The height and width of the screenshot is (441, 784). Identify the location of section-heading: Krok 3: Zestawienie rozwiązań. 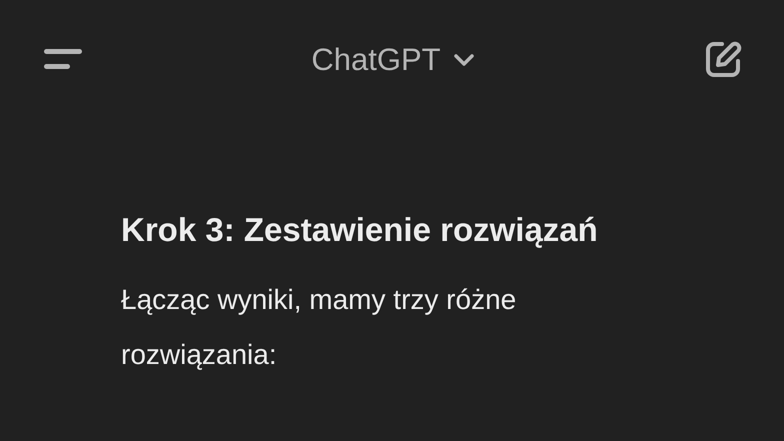
(360, 230).